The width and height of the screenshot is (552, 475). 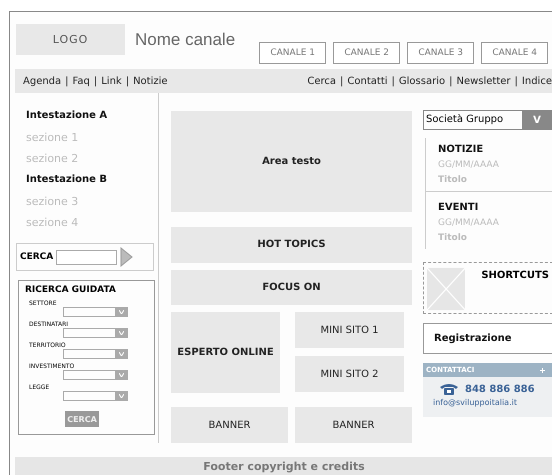 What do you see at coordinates (487, 338) in the screenshot?
I see `registration-button: Registrazione` at bounding box center [487, 338].